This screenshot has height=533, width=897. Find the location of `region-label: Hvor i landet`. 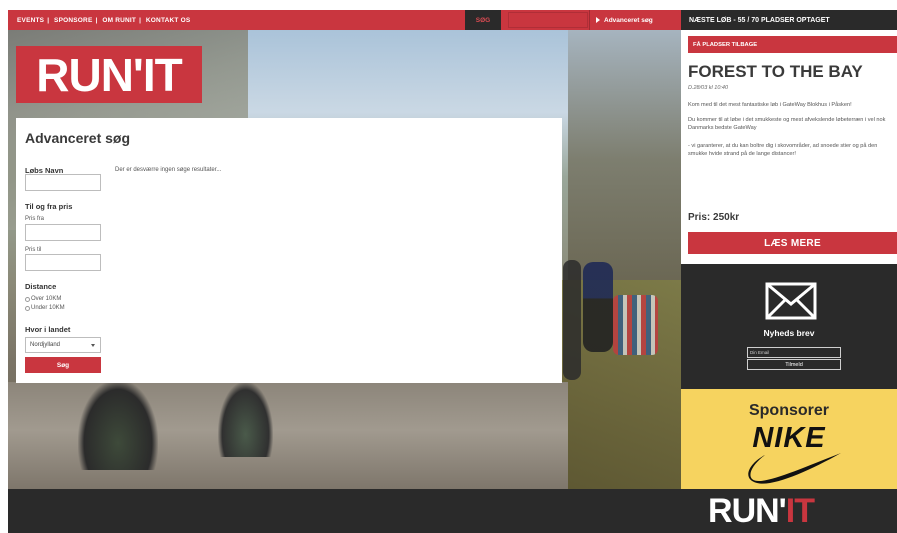

region-label: Hvor i landet is located at coordinates (48, 329).